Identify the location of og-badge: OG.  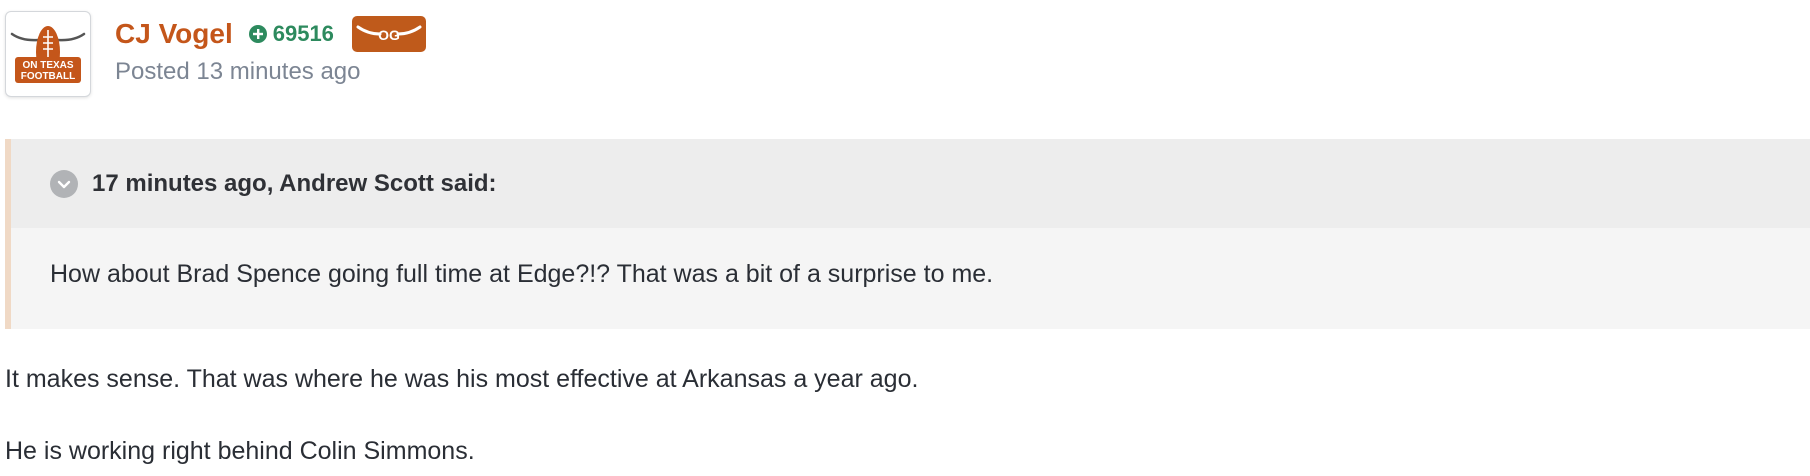
(388, 34).